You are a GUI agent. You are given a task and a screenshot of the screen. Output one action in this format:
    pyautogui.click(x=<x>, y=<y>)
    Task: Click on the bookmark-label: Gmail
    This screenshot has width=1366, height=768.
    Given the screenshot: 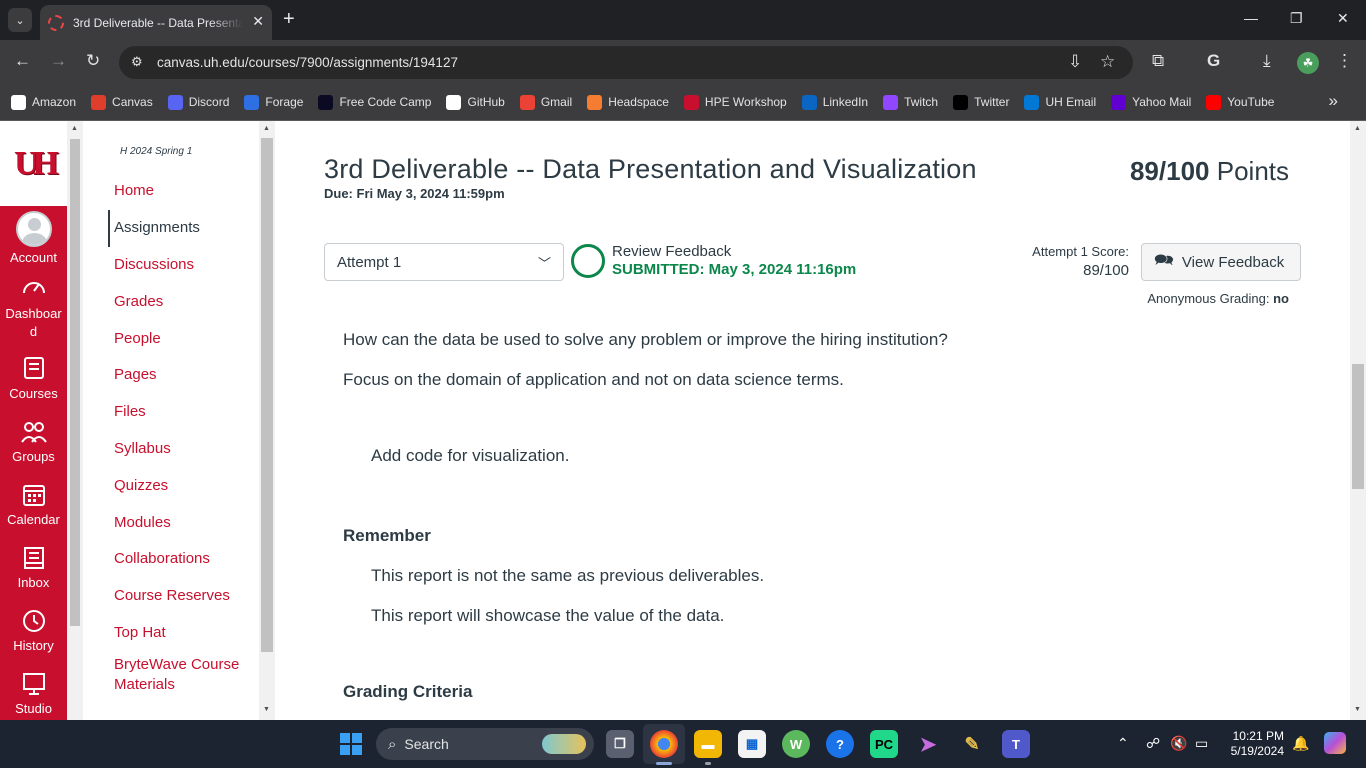 What is the action you would take?
    pyautogui.click(x=556, y=102)
    